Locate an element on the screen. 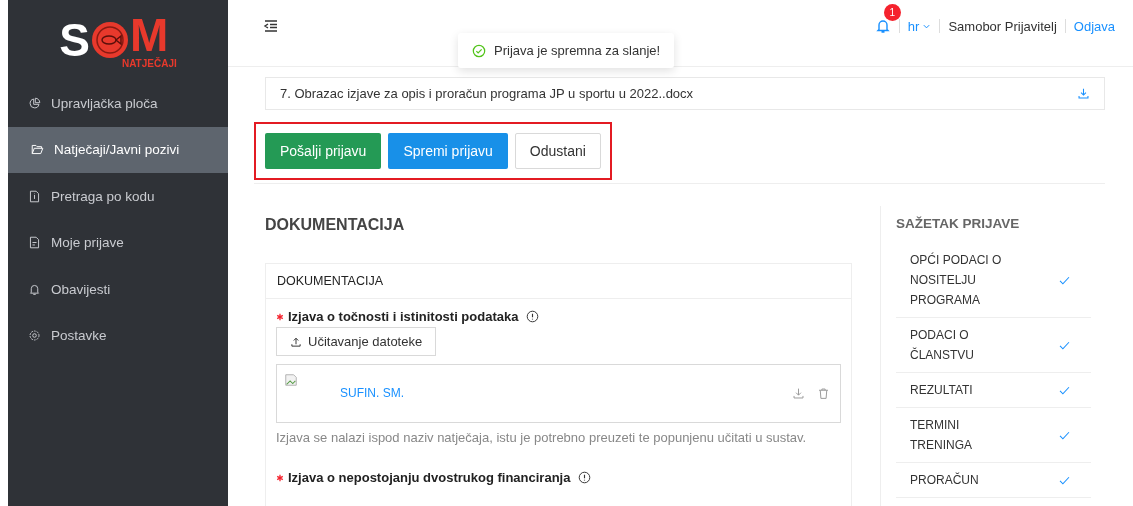  card-title: DOKUMENTACIJA is located at coordinates (558, 281).